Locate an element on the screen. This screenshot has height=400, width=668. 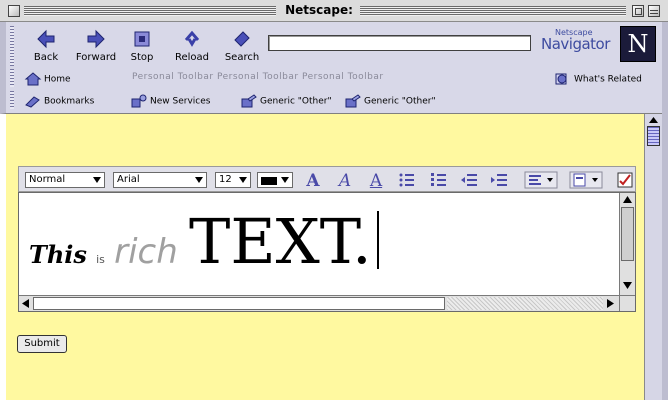
brand-big: Navigator is located at coordinates (575, 44).